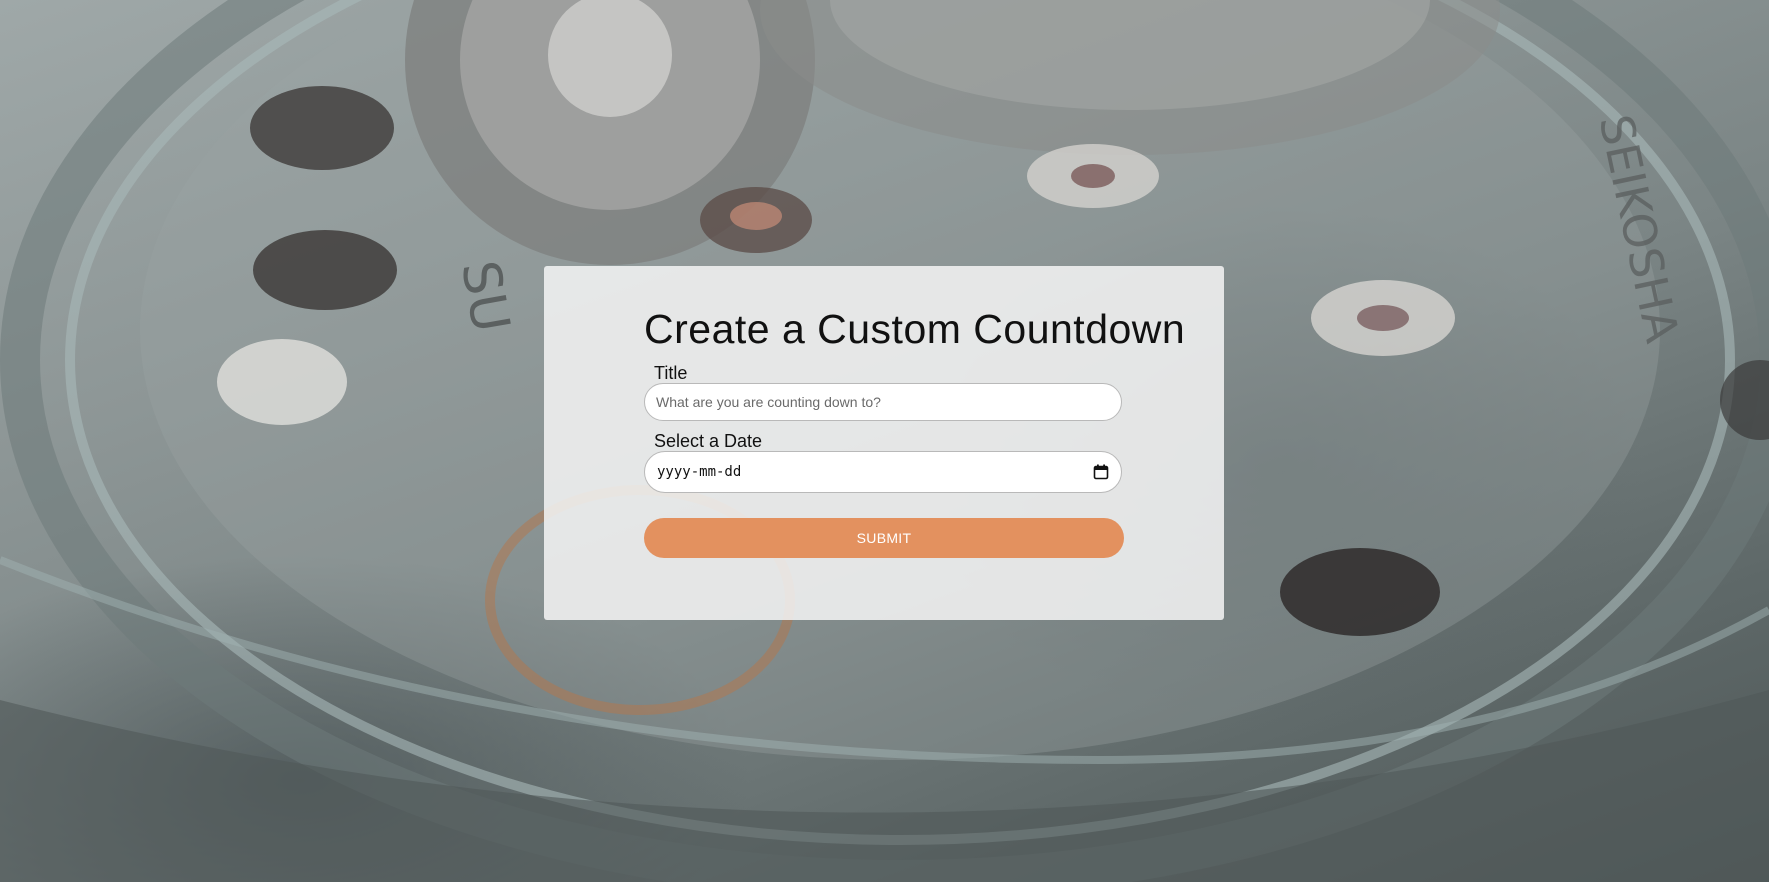  Describe the element at coordinates (884, 538) in the screenshot. I see `submit-button: SUBMIT` at that location.